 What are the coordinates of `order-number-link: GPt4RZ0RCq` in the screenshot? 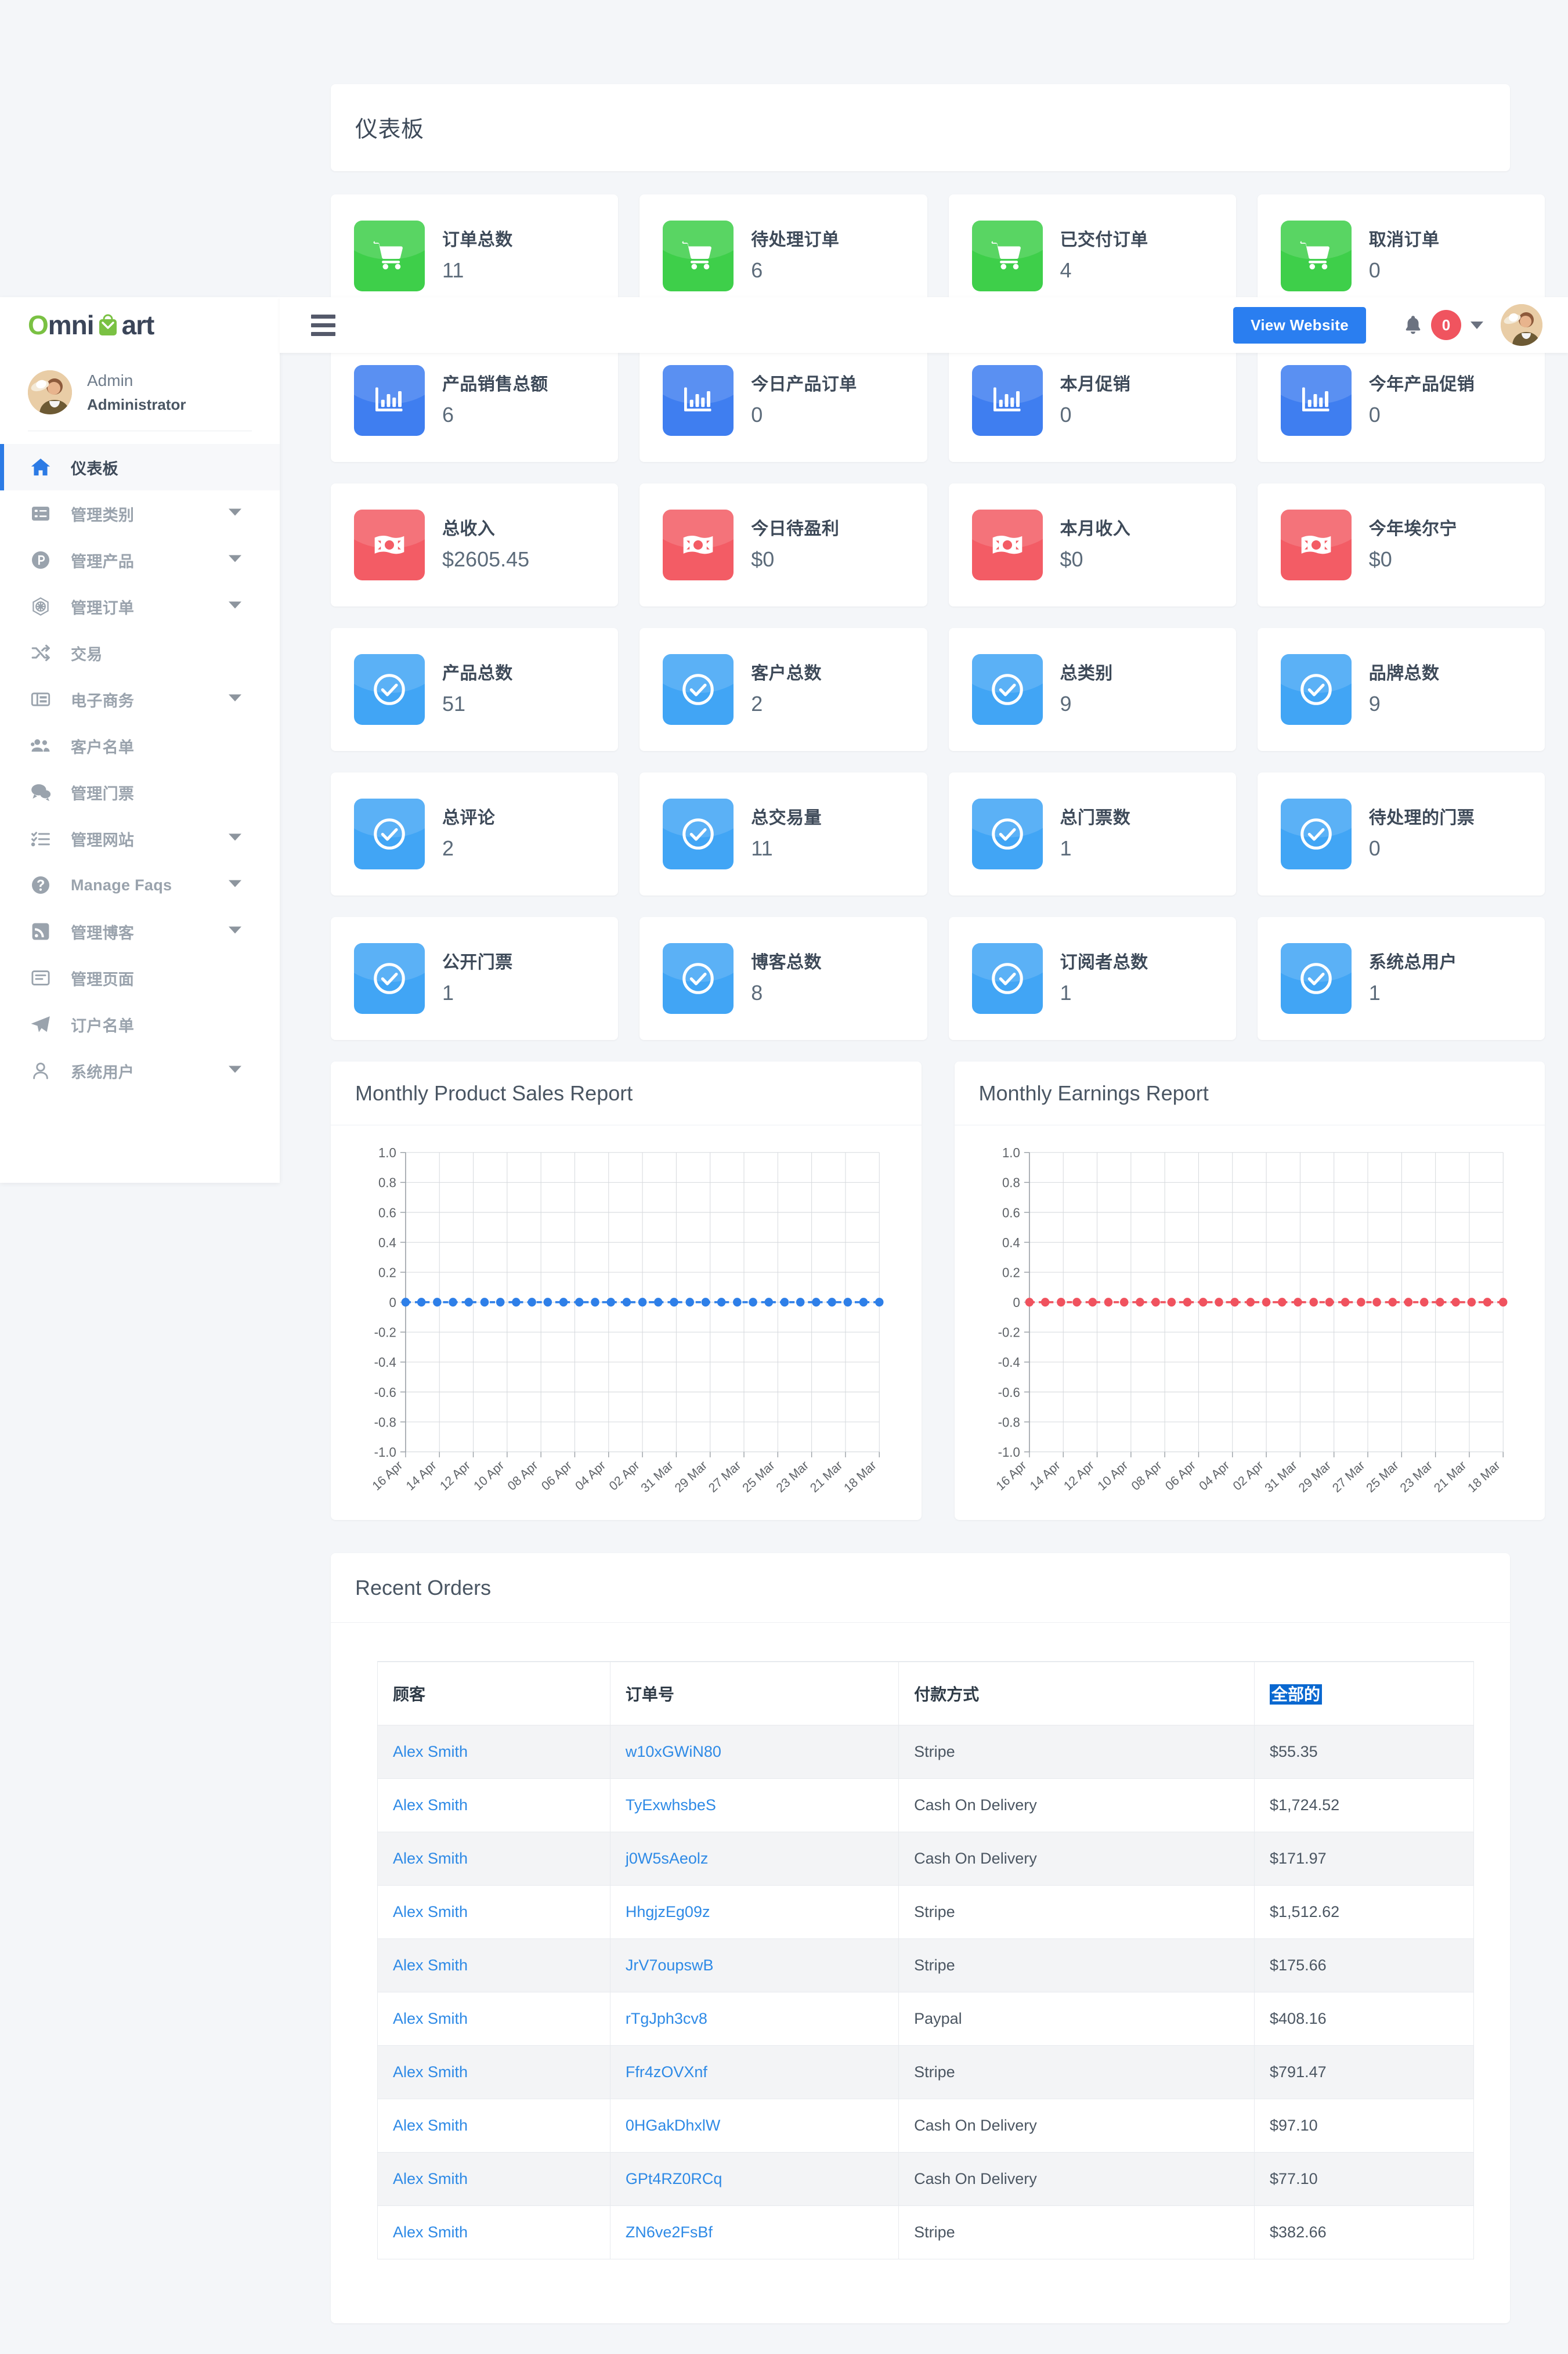 It's located at (674, 2179).